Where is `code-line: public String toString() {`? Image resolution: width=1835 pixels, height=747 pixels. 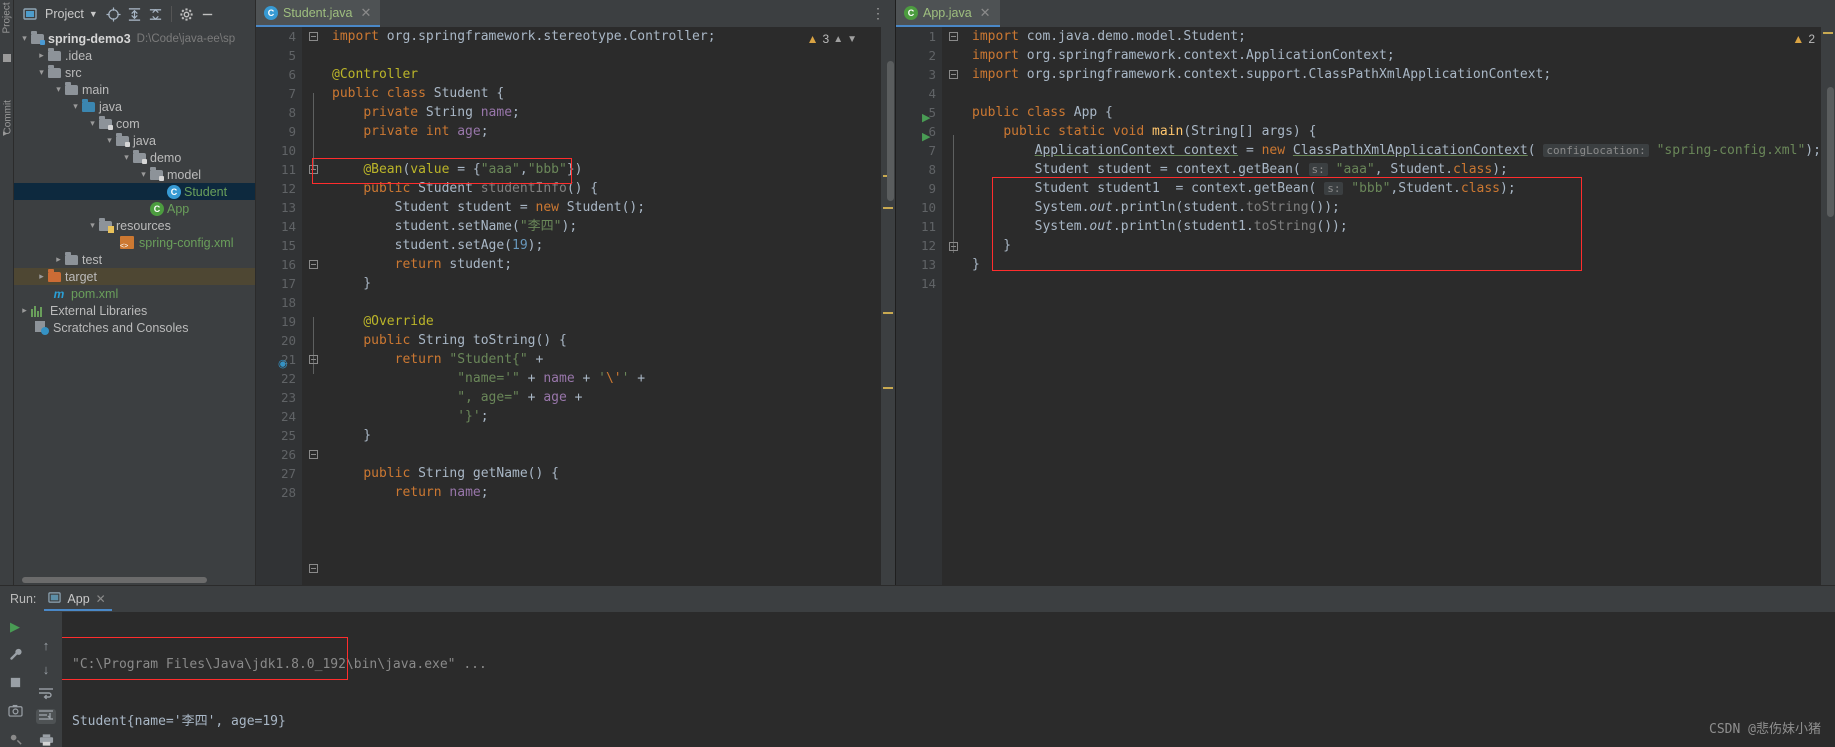
code-line: public String toString() { is located at coordinates (606, 340).